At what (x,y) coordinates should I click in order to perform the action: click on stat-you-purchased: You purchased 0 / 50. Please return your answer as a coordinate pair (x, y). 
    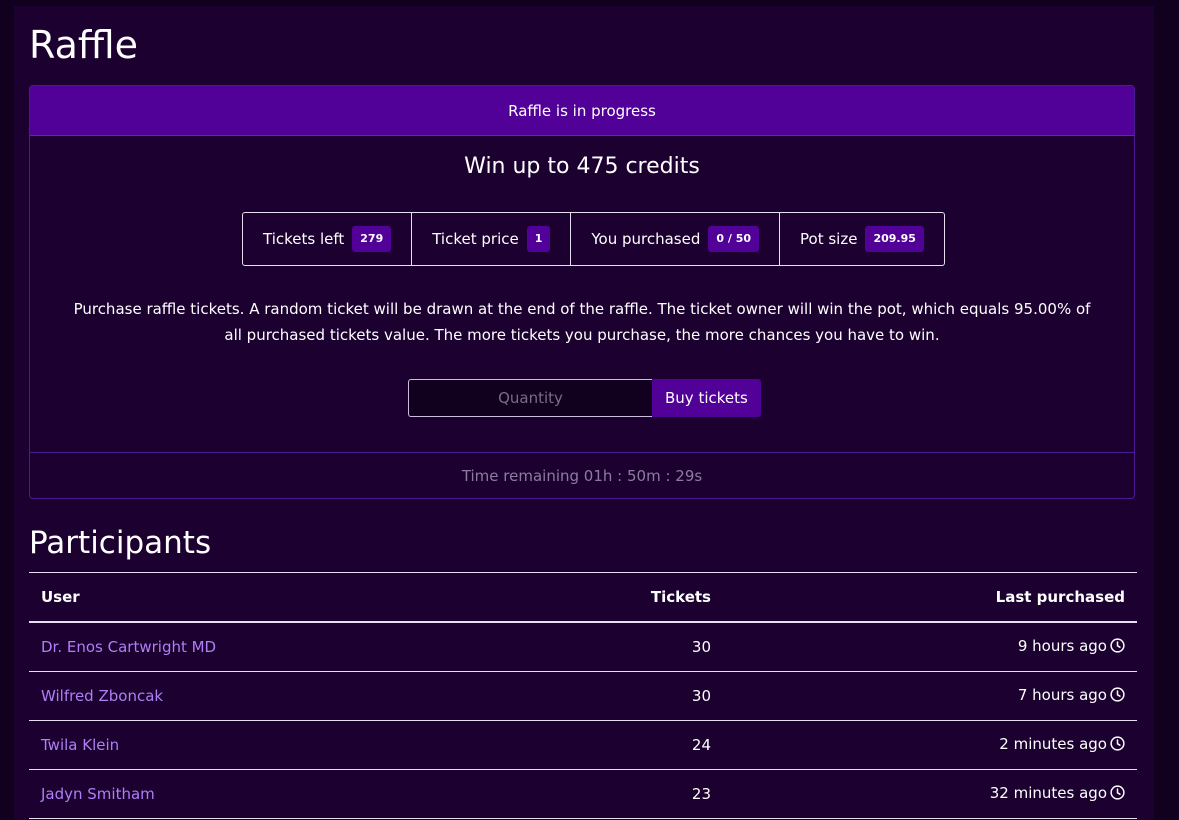
    Looking at the image, I should click on (676, 239).